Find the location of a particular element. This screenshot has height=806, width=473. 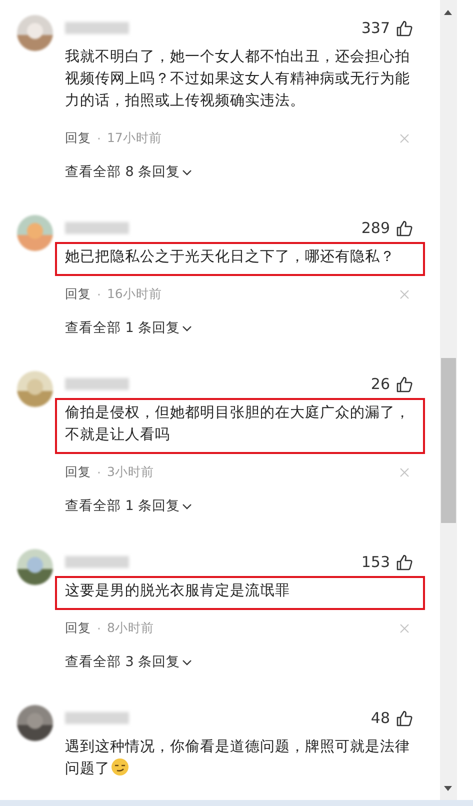

like-button: 26 is located at coordinates (391, 384).